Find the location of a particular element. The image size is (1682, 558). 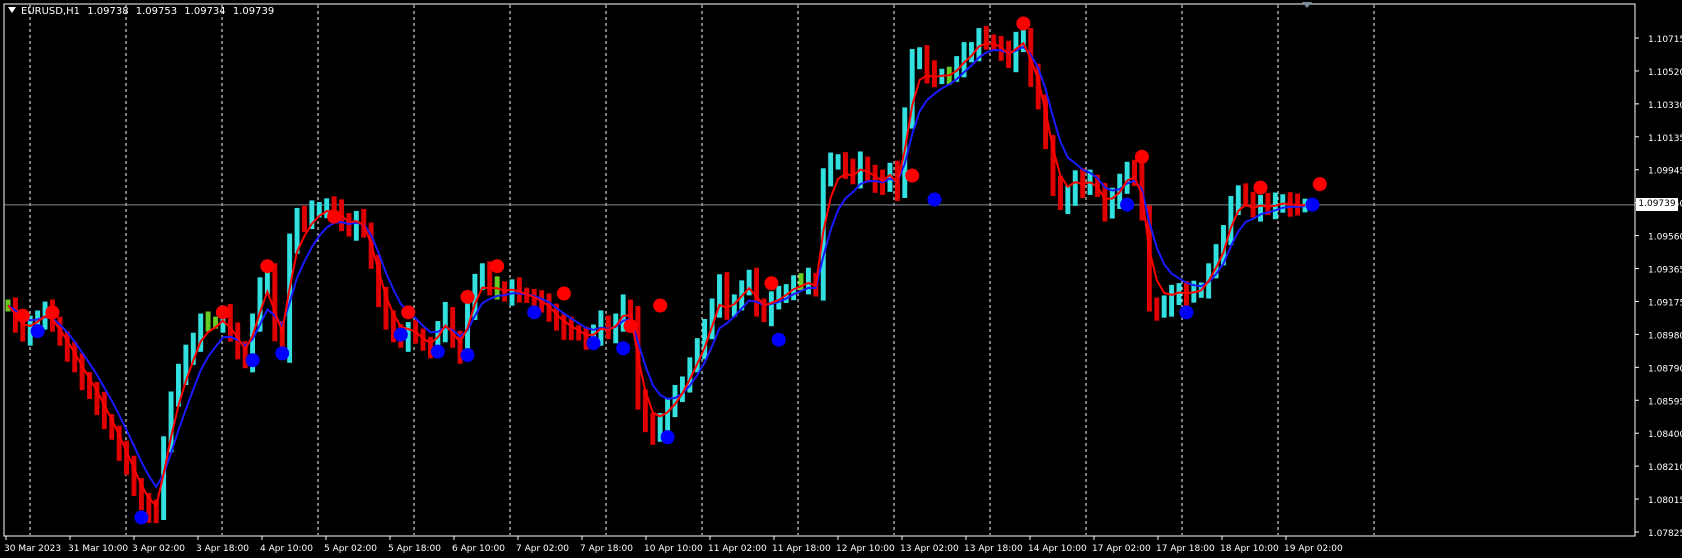

x-tick-label-0: 30 Mar 2023 is located at coordinates (32, 549).